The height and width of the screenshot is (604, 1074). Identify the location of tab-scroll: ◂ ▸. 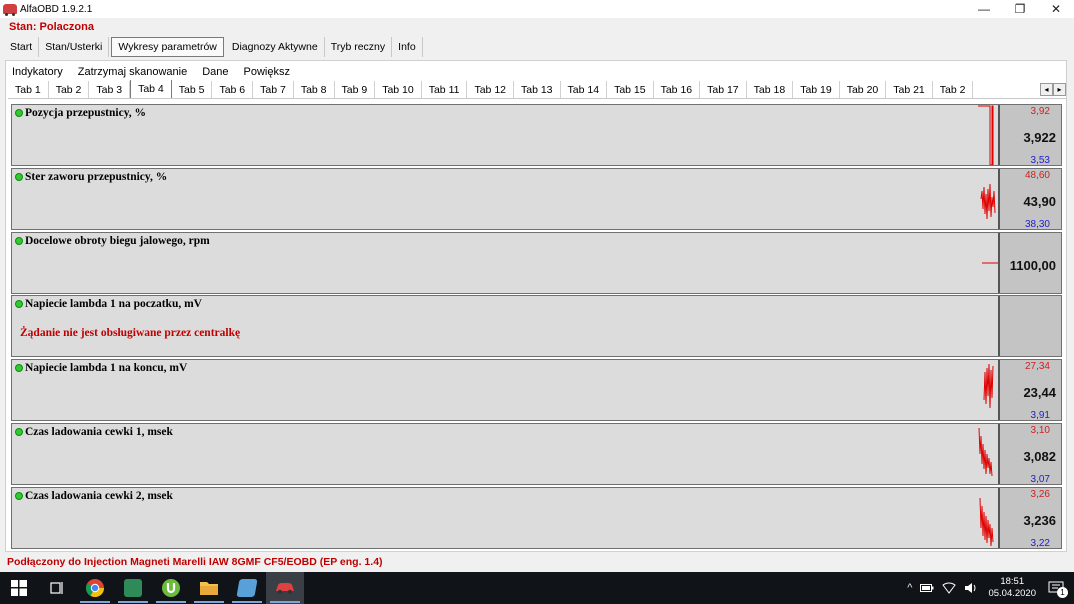
(1053, 89).